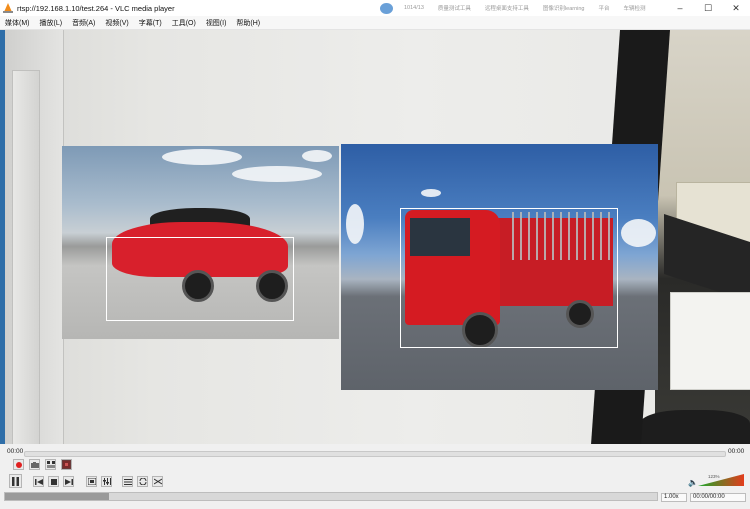 The image size is (750, 509). I want to click on volume-slider, so click(721, 480).